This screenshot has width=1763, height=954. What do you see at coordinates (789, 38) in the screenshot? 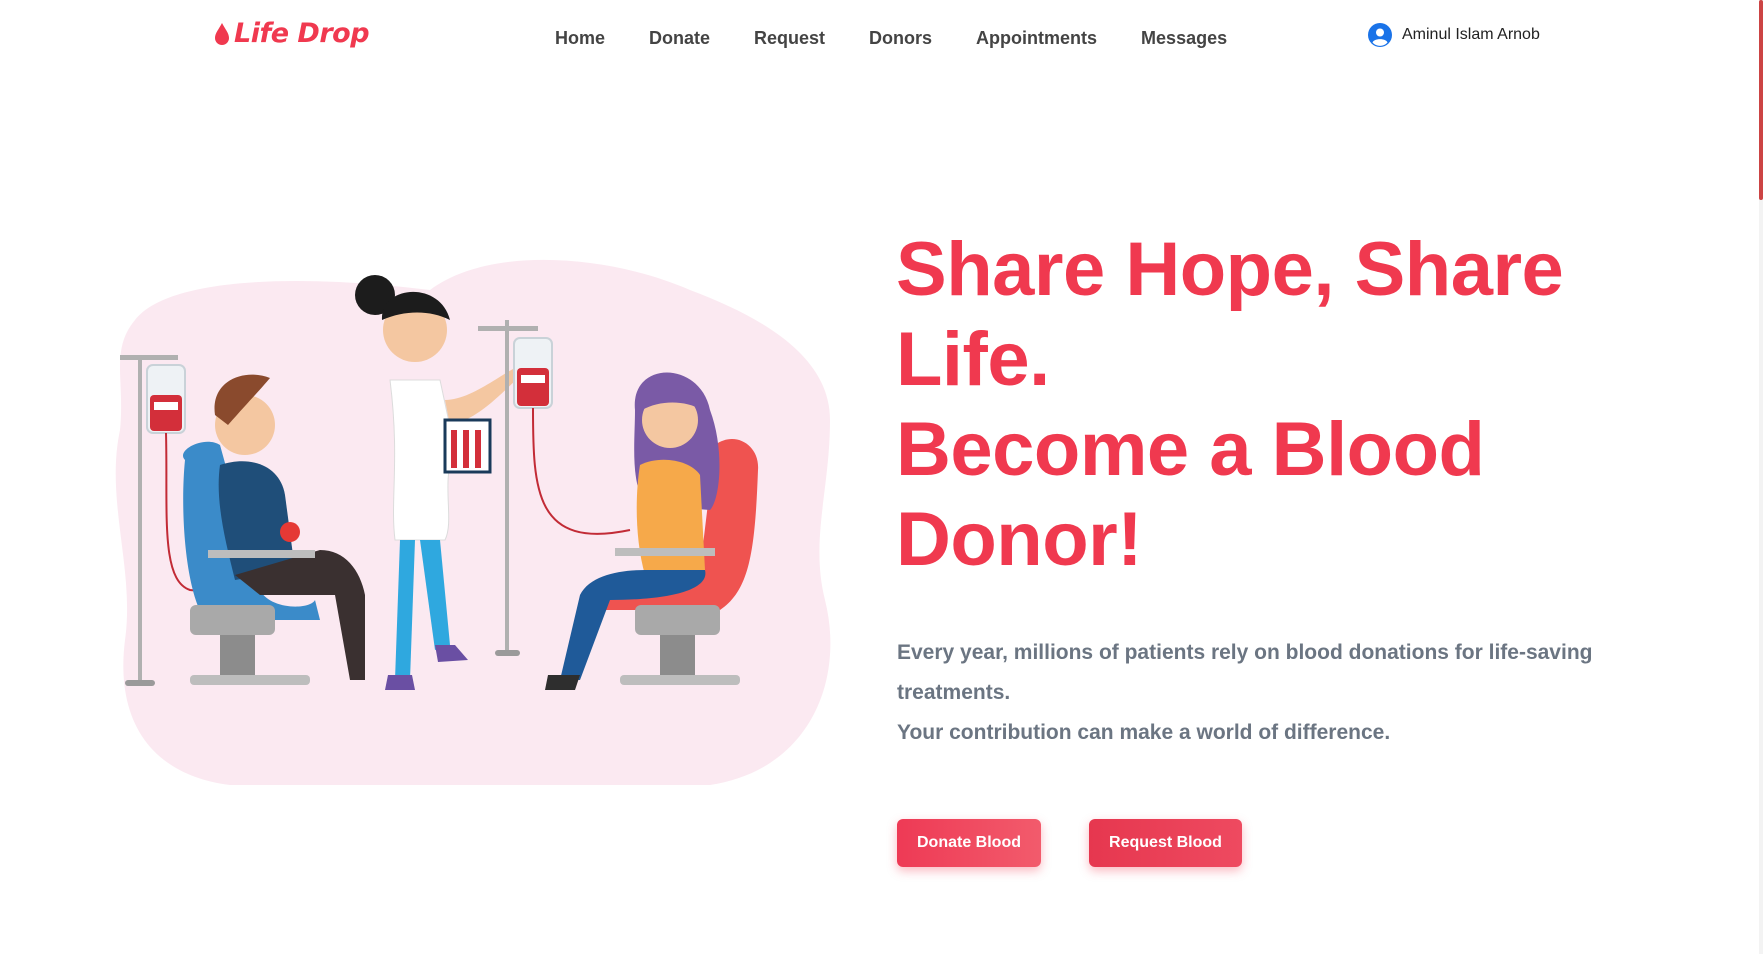
I see `nav-request: Request` at bounding box center [789, 38].